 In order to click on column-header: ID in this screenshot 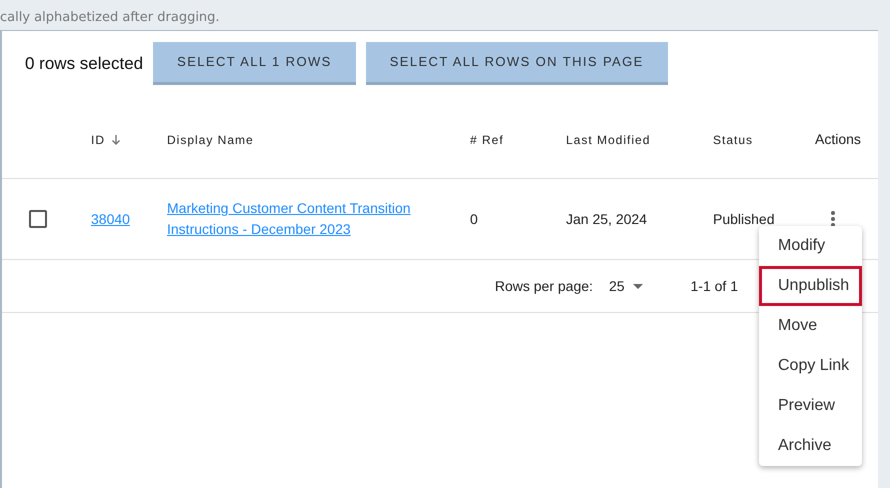, I will do `click(98, 139)`.